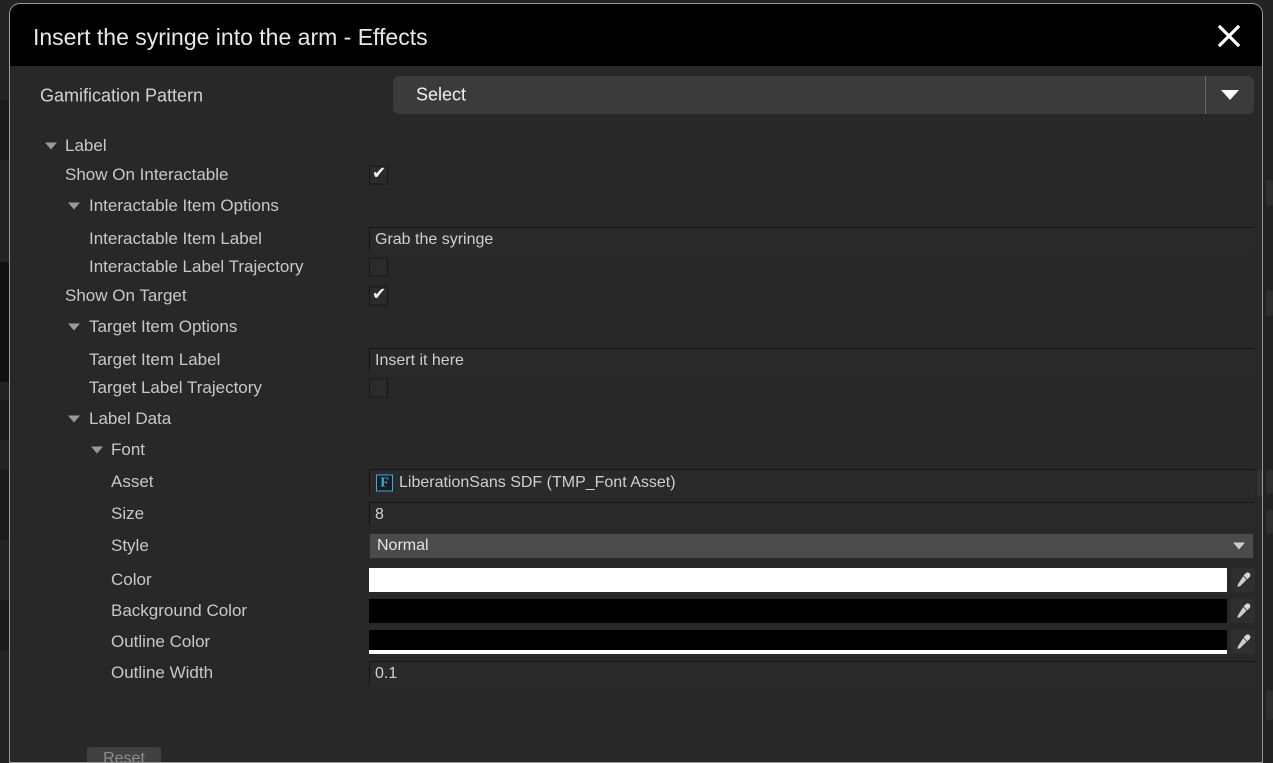  What do you see at coordinates (184, 205) in the screenshot?
I see `row-label: Interactable Item Options` at bounding box center [184, 205].